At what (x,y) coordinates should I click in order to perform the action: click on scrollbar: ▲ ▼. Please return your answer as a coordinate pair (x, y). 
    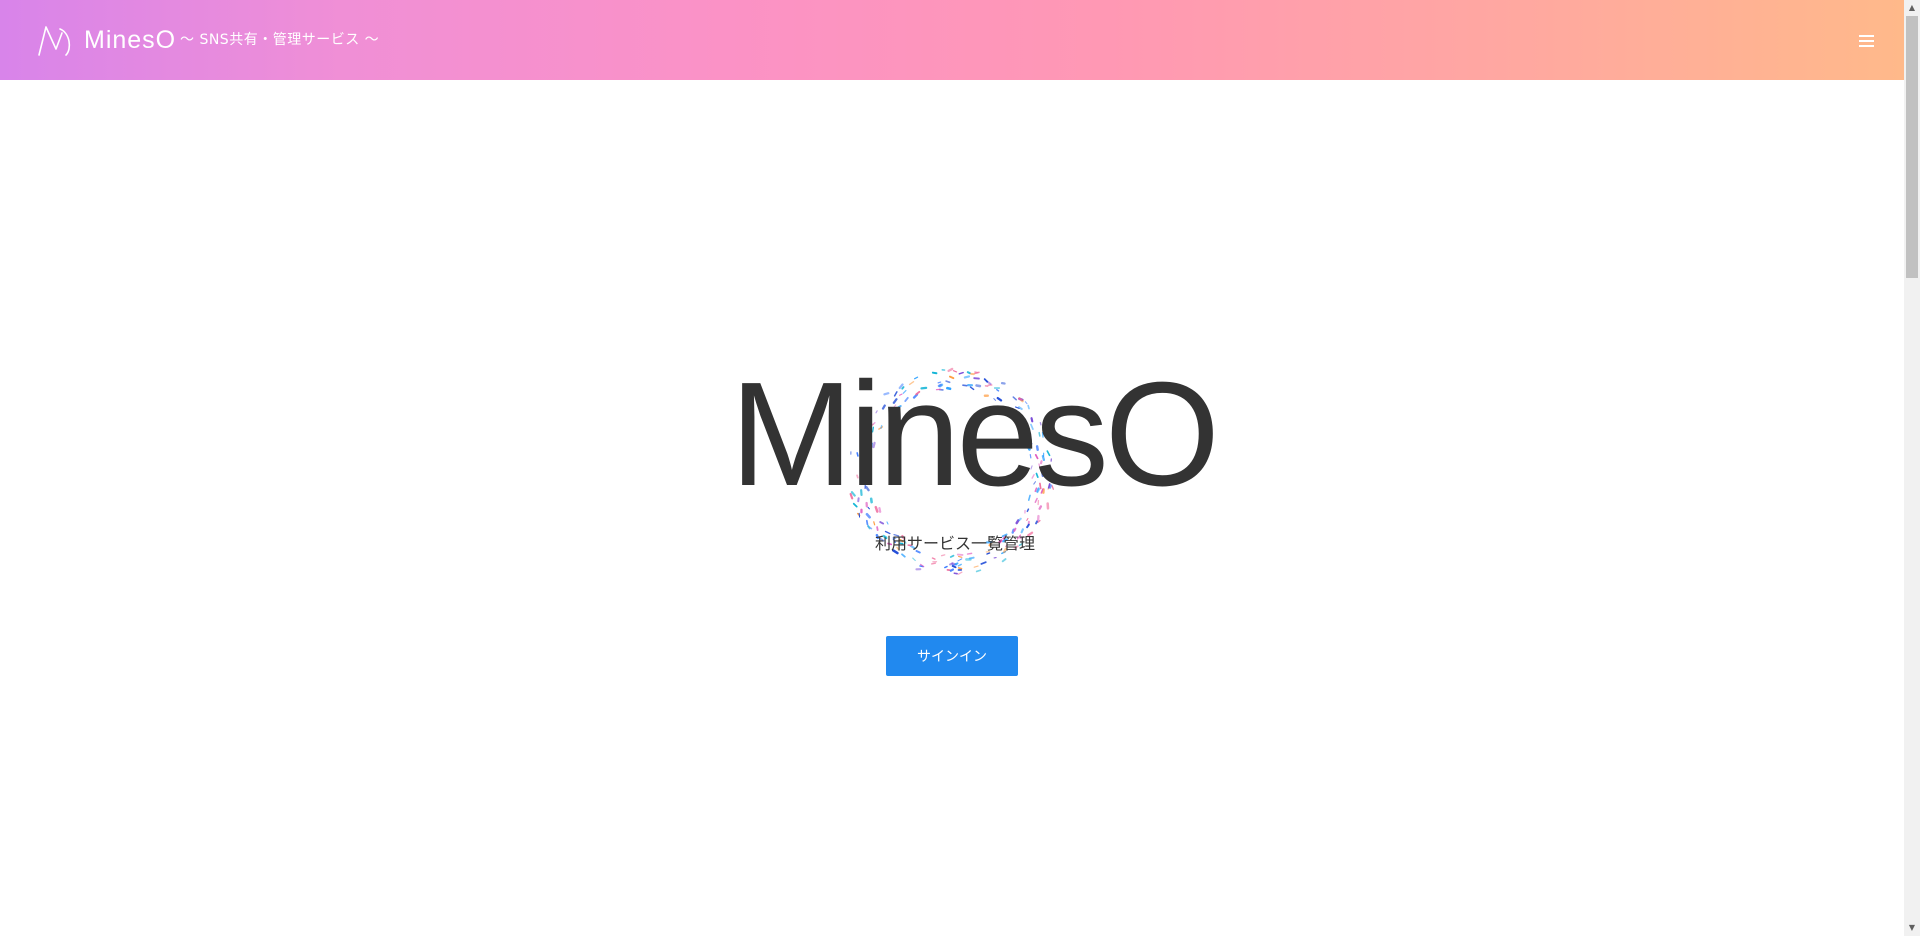
    Looking at the image, I should click on (1912, 468).